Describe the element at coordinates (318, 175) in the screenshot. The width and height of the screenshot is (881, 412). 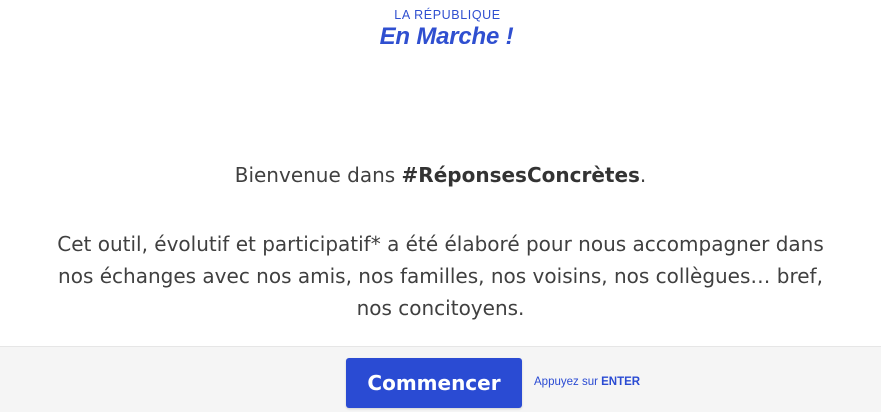
I see `welcome-prefix: Bienvenue dans` at that location.